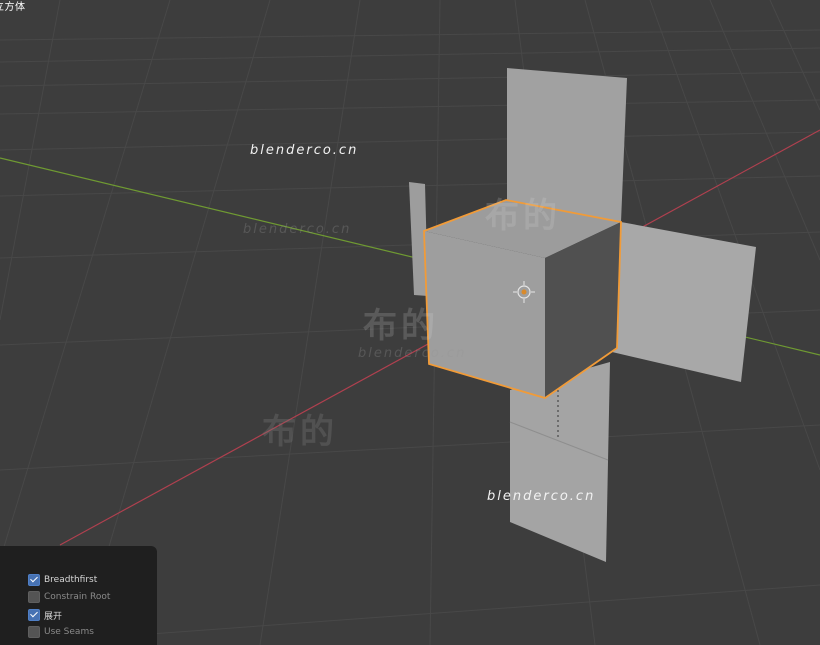  Describe the element at coordinates (71, 580) in the screenshot. I see `option-label: Breadthfirst` at that location.